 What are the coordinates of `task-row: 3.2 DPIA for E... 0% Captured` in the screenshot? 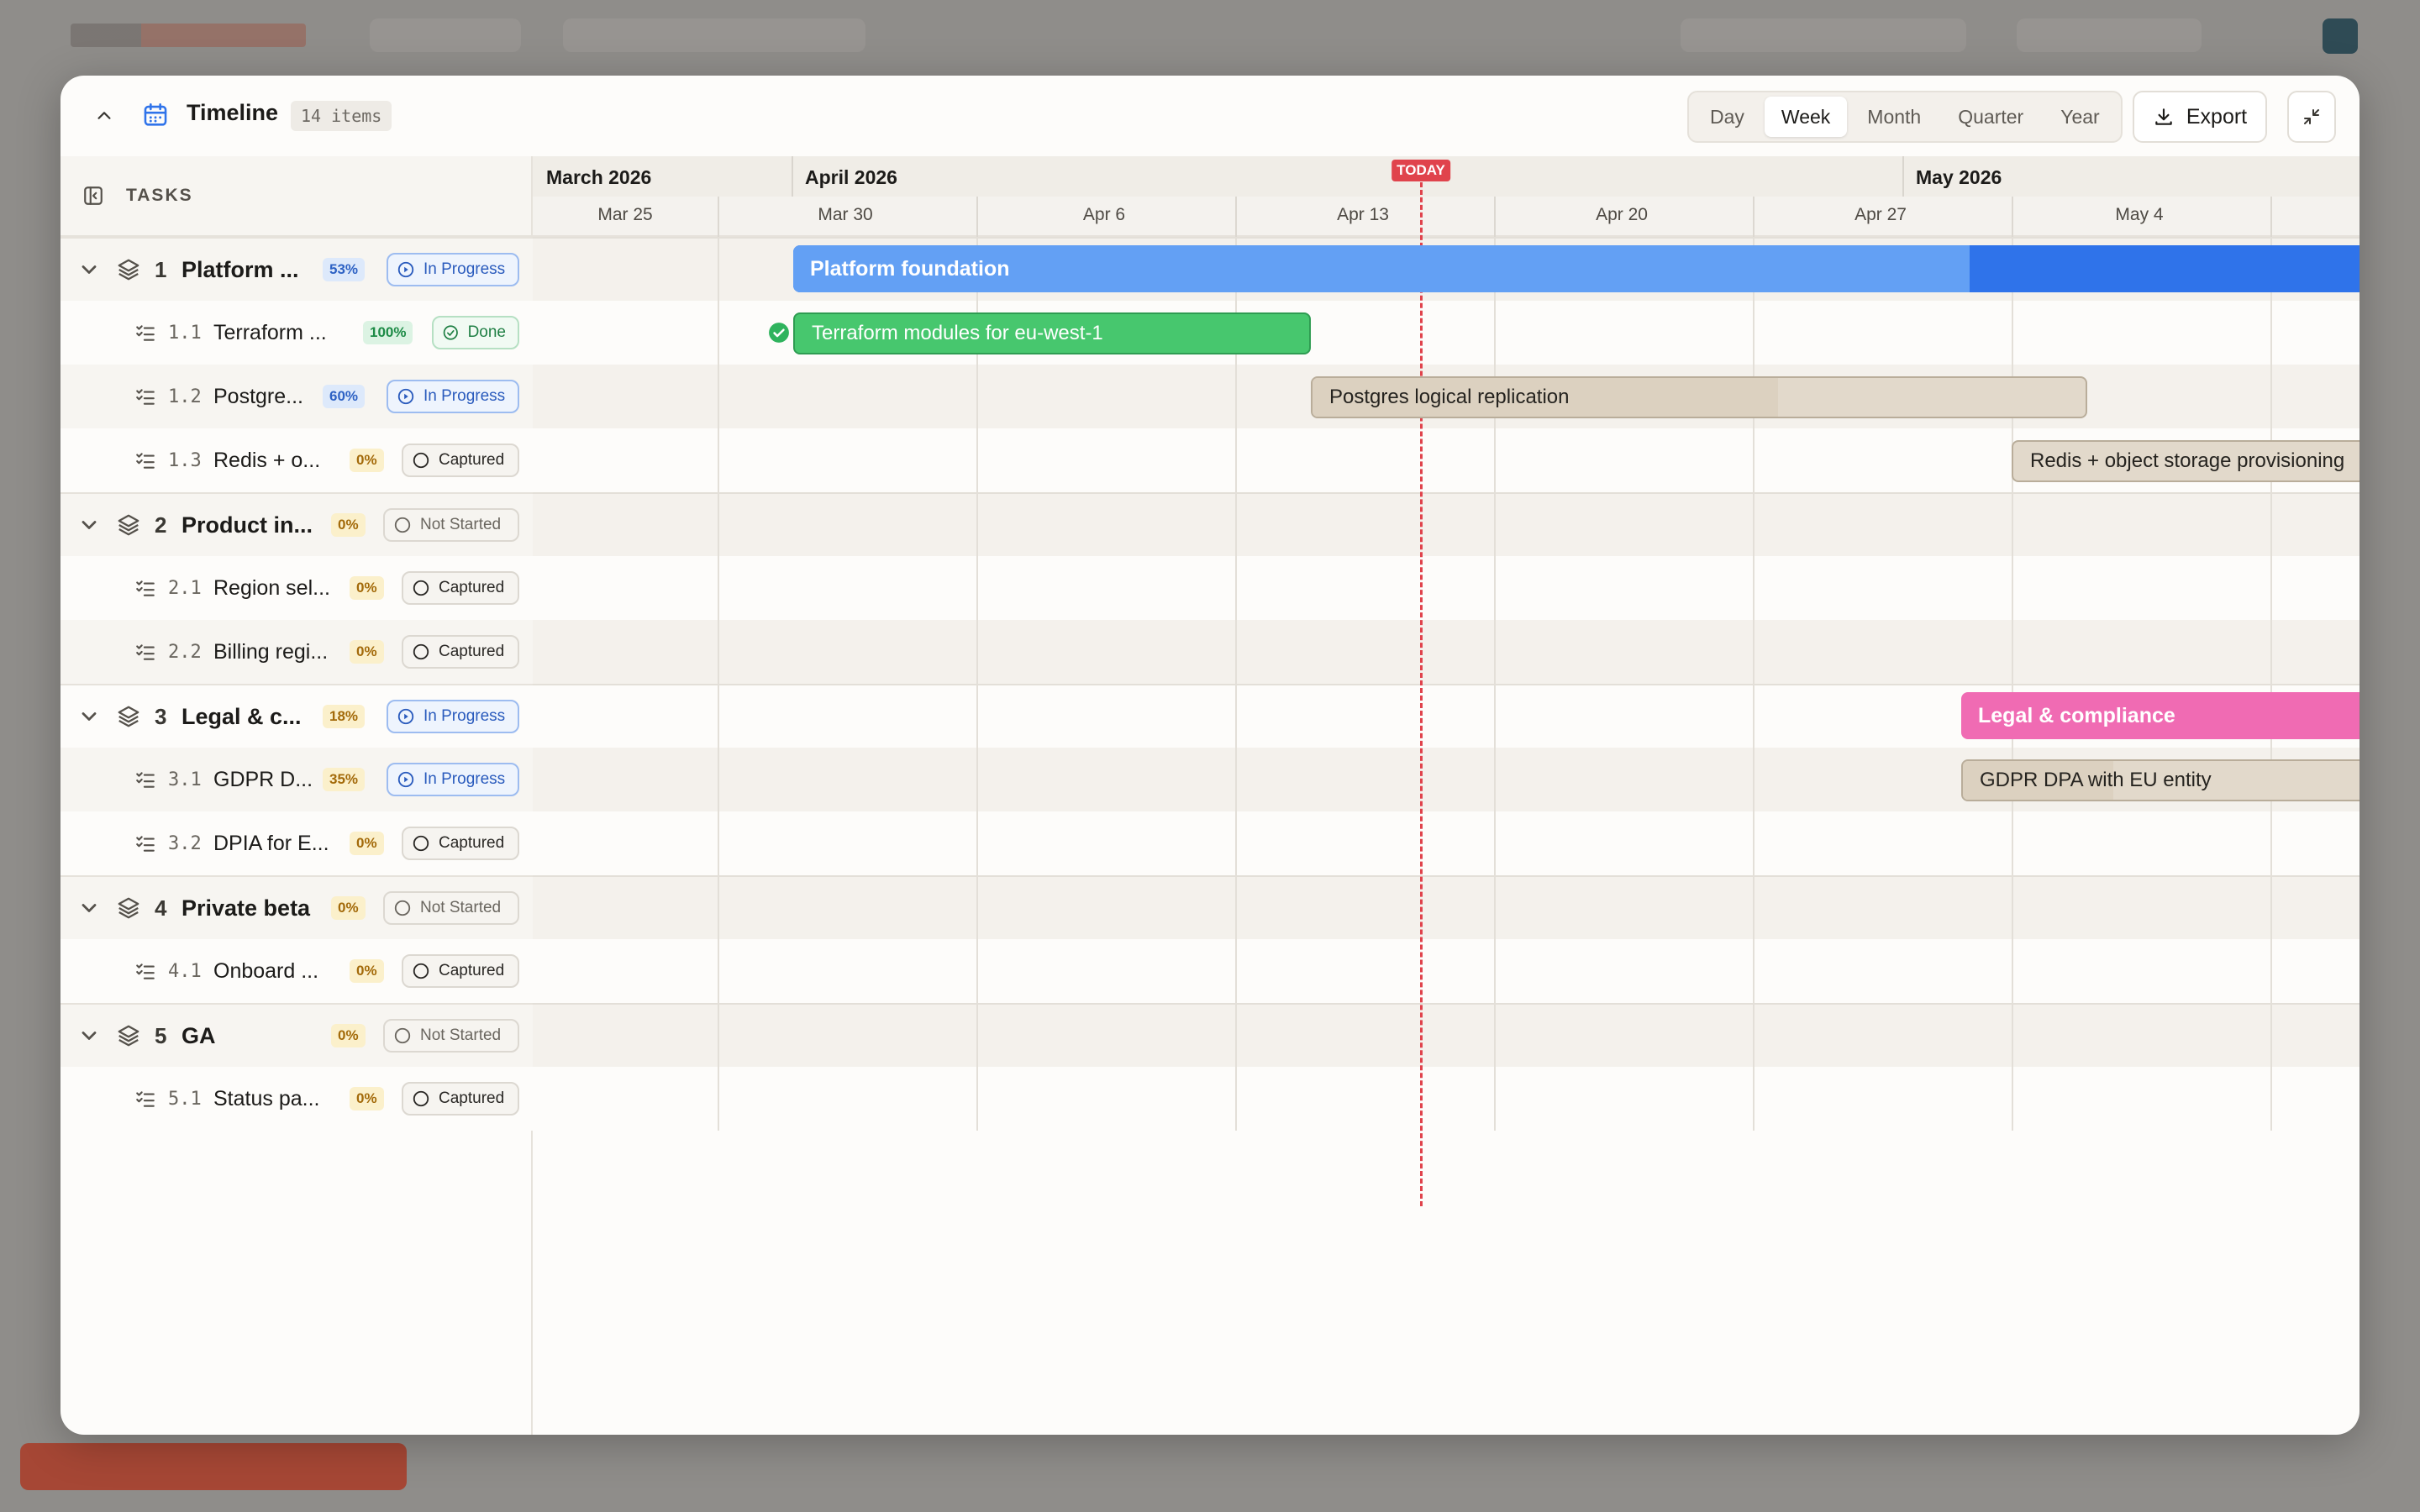 It's located at (296, 843).